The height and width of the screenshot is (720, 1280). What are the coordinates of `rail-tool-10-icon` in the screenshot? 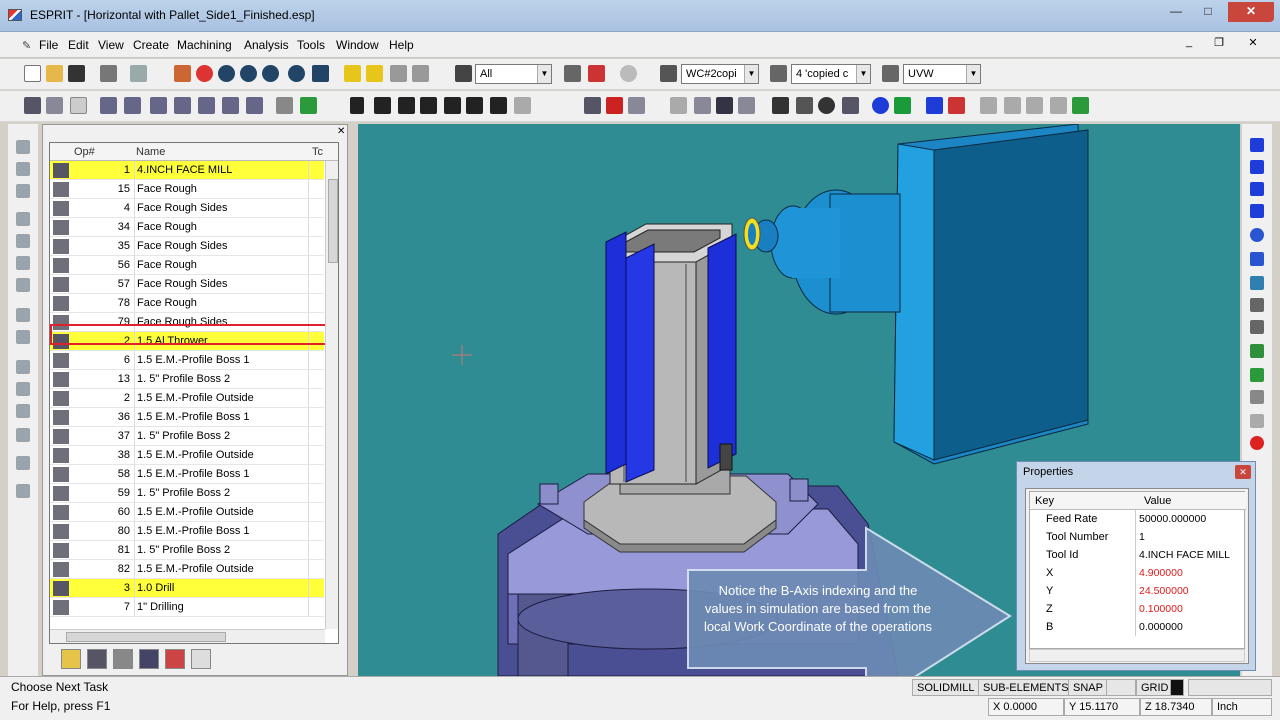 It's located at (23, 367).